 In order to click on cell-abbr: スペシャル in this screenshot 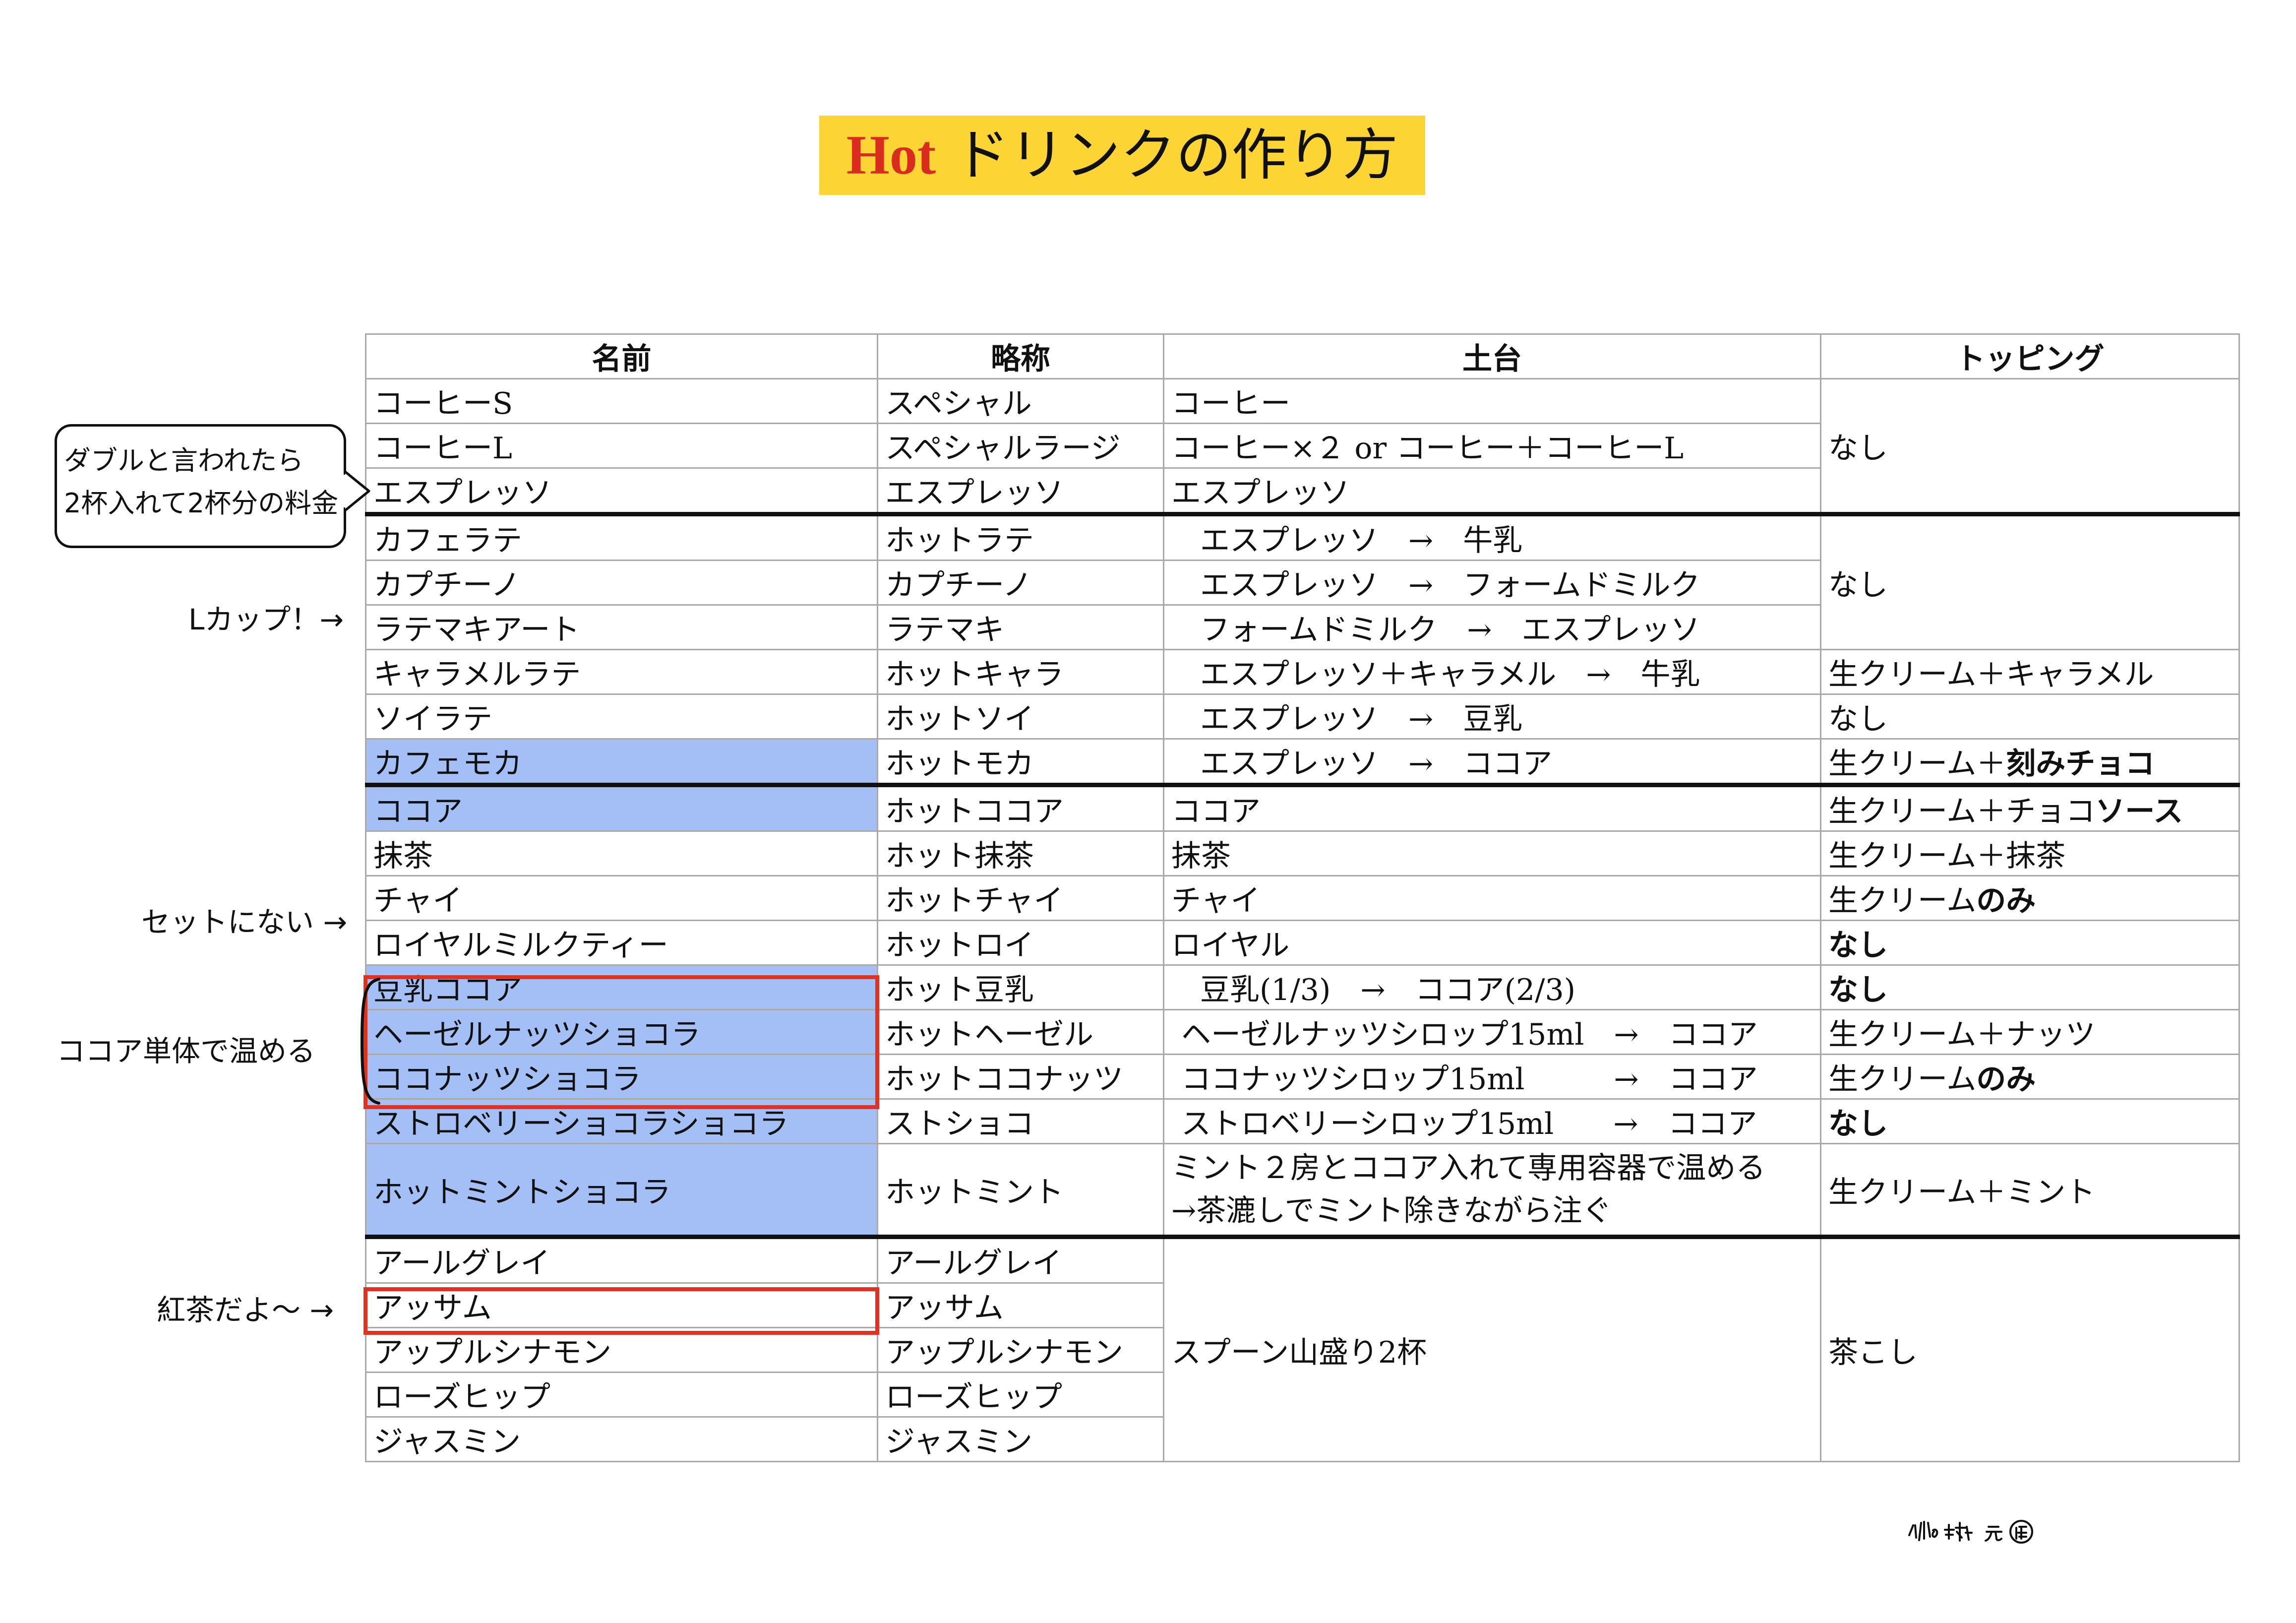, I will do `click(1020, 401)`.